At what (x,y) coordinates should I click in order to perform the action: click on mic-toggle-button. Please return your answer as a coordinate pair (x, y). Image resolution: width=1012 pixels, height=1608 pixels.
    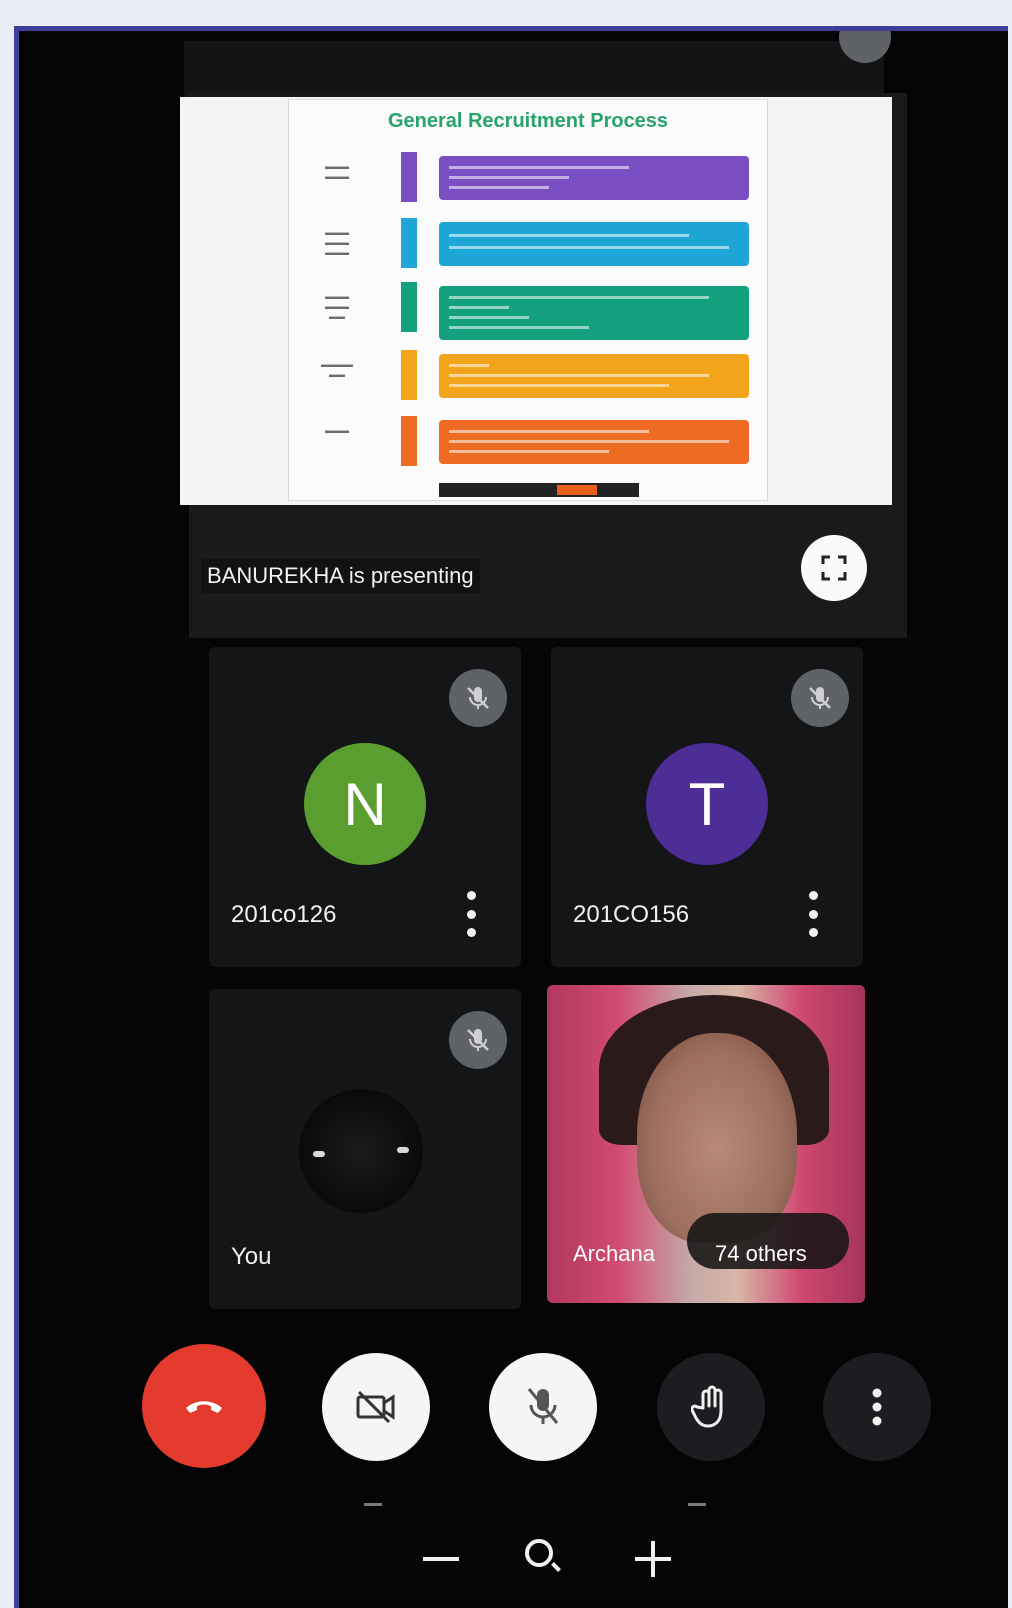
    Looking at the image, I should click on (543, 1407).